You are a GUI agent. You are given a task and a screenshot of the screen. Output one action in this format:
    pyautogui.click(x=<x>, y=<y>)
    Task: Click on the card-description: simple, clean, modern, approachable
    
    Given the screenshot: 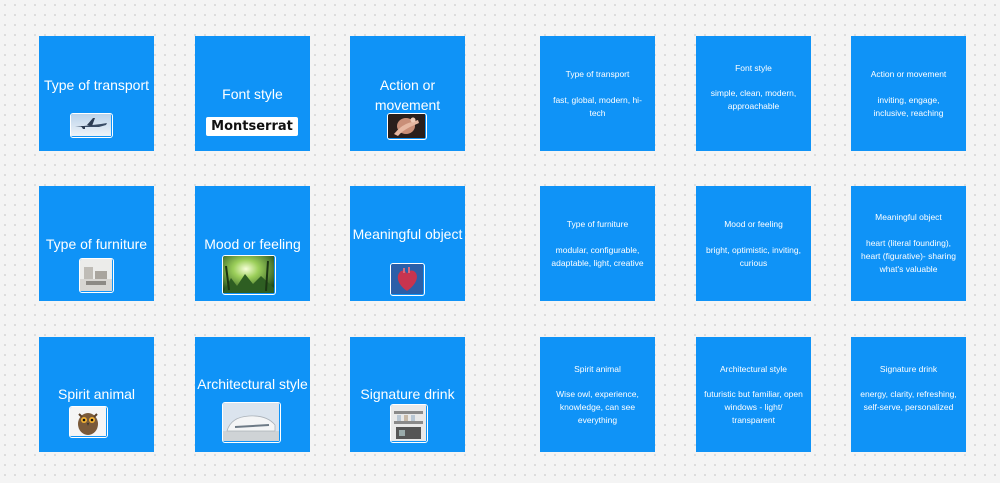 What is the action you would take?
    pyautogui.click(x=753, y=99)
    